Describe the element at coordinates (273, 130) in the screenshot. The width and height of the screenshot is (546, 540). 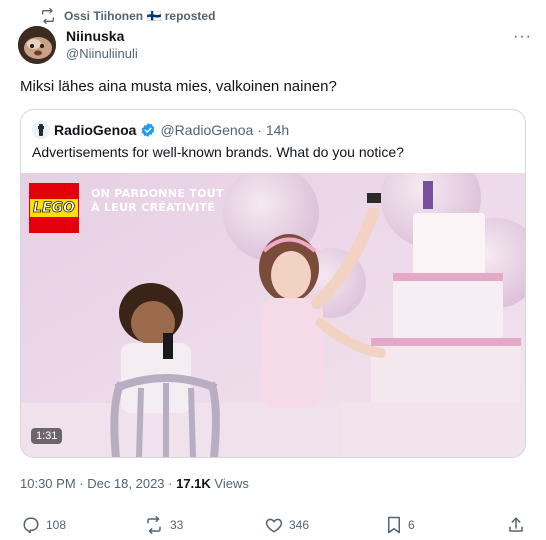
I see `quote-time: · 14h` at that location.